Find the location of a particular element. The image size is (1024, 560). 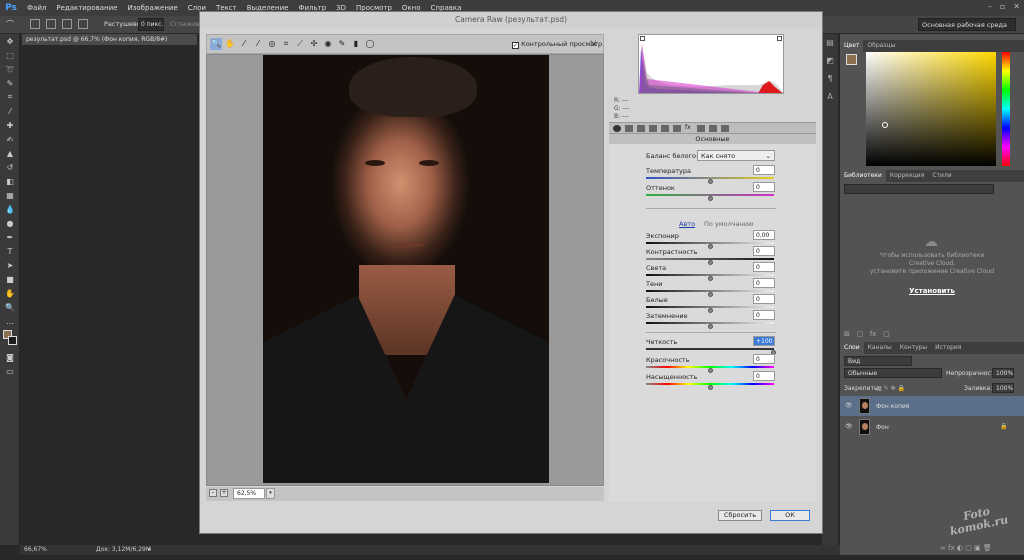

menu-file: Файл is located at coordinates (36, 8).